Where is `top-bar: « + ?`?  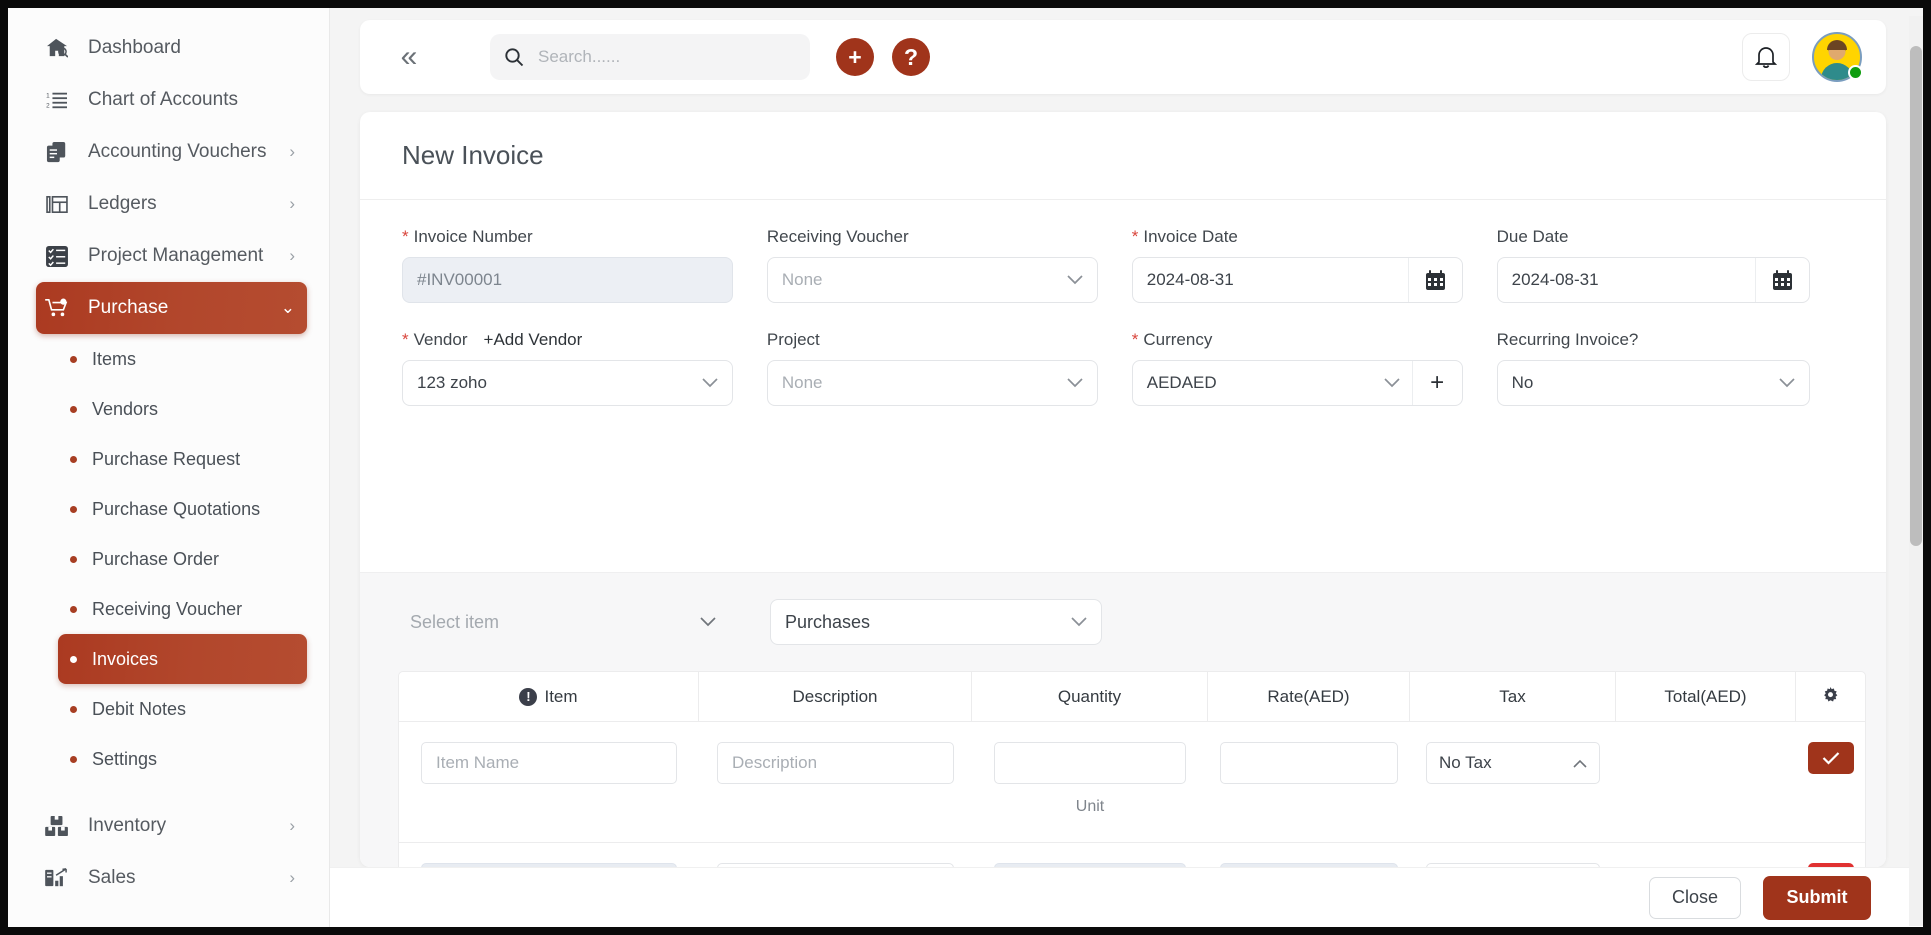
top-bar: « + ? is located at coordinates (1123, 57).